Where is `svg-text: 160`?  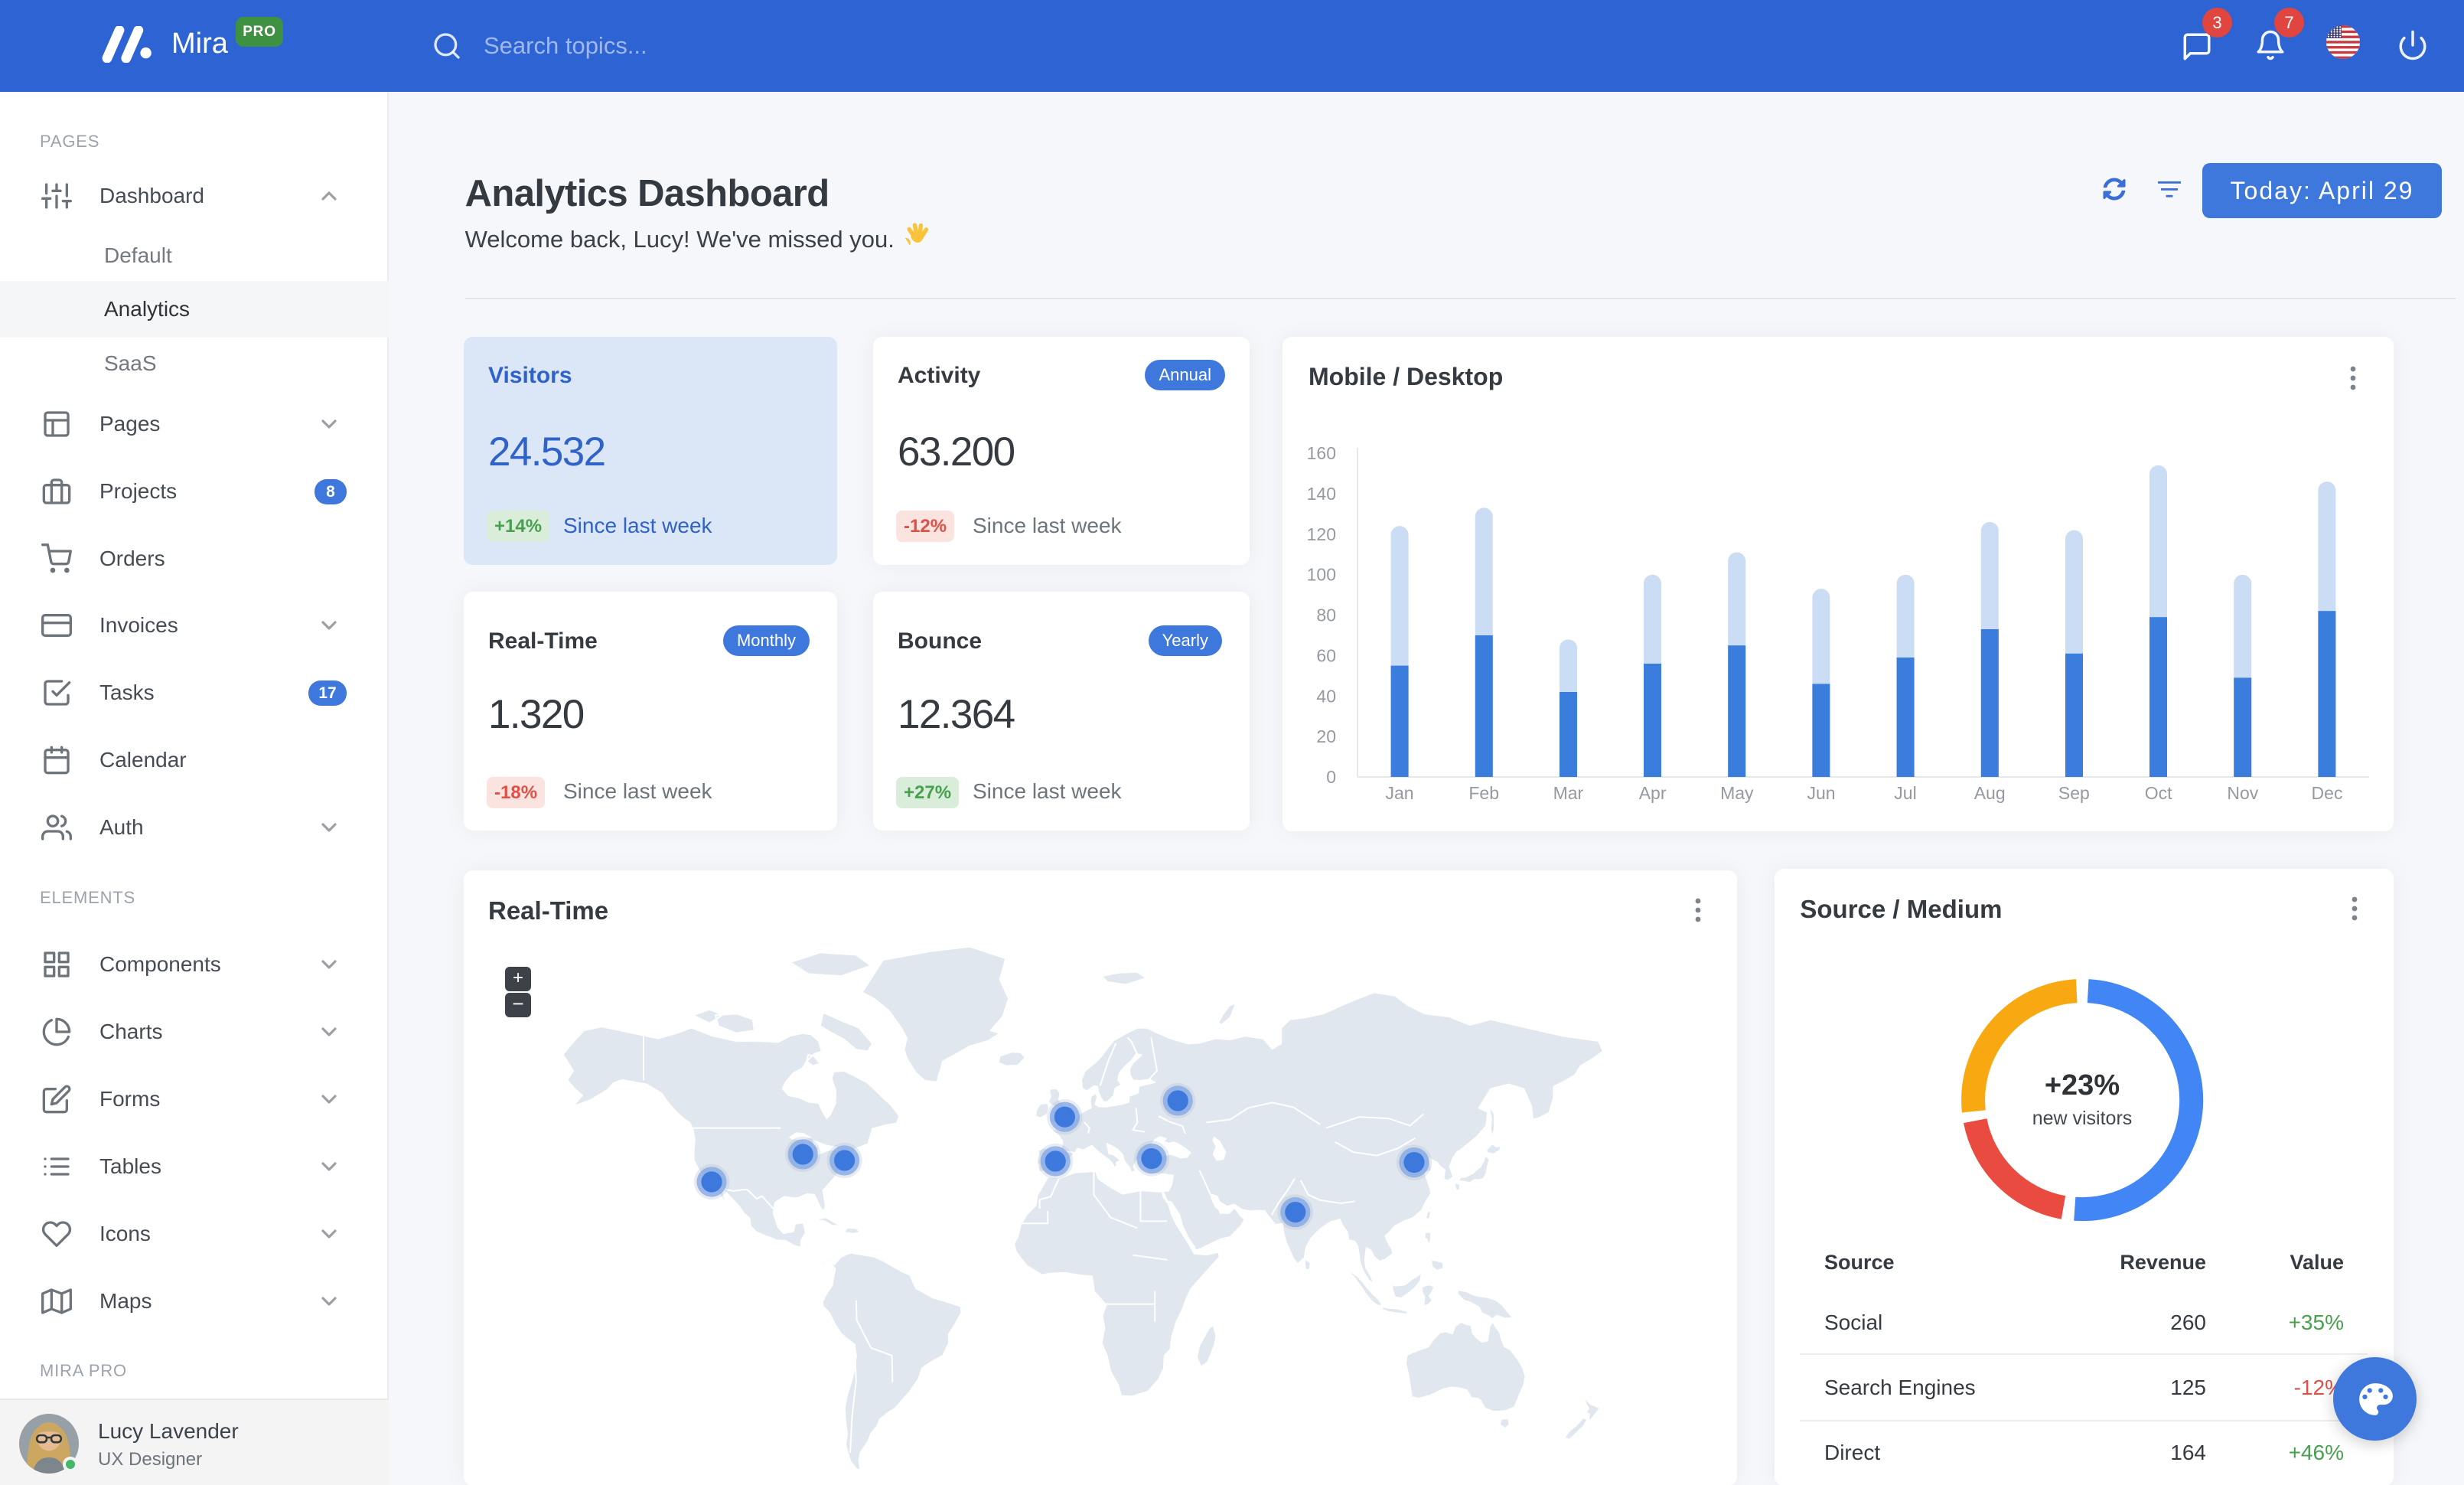
svg-text: 160 is located at coordinates (1321, 453).